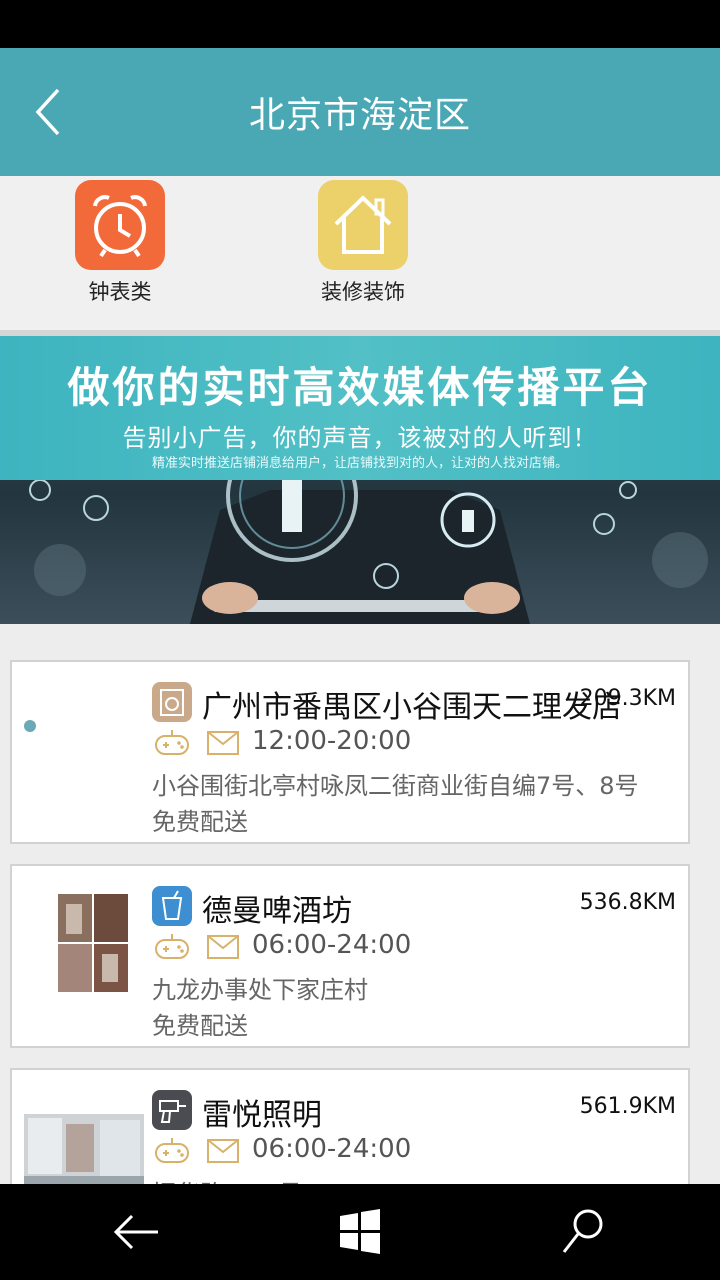  I want to click on category-decoration: 装修装饰, so click(363, 243).